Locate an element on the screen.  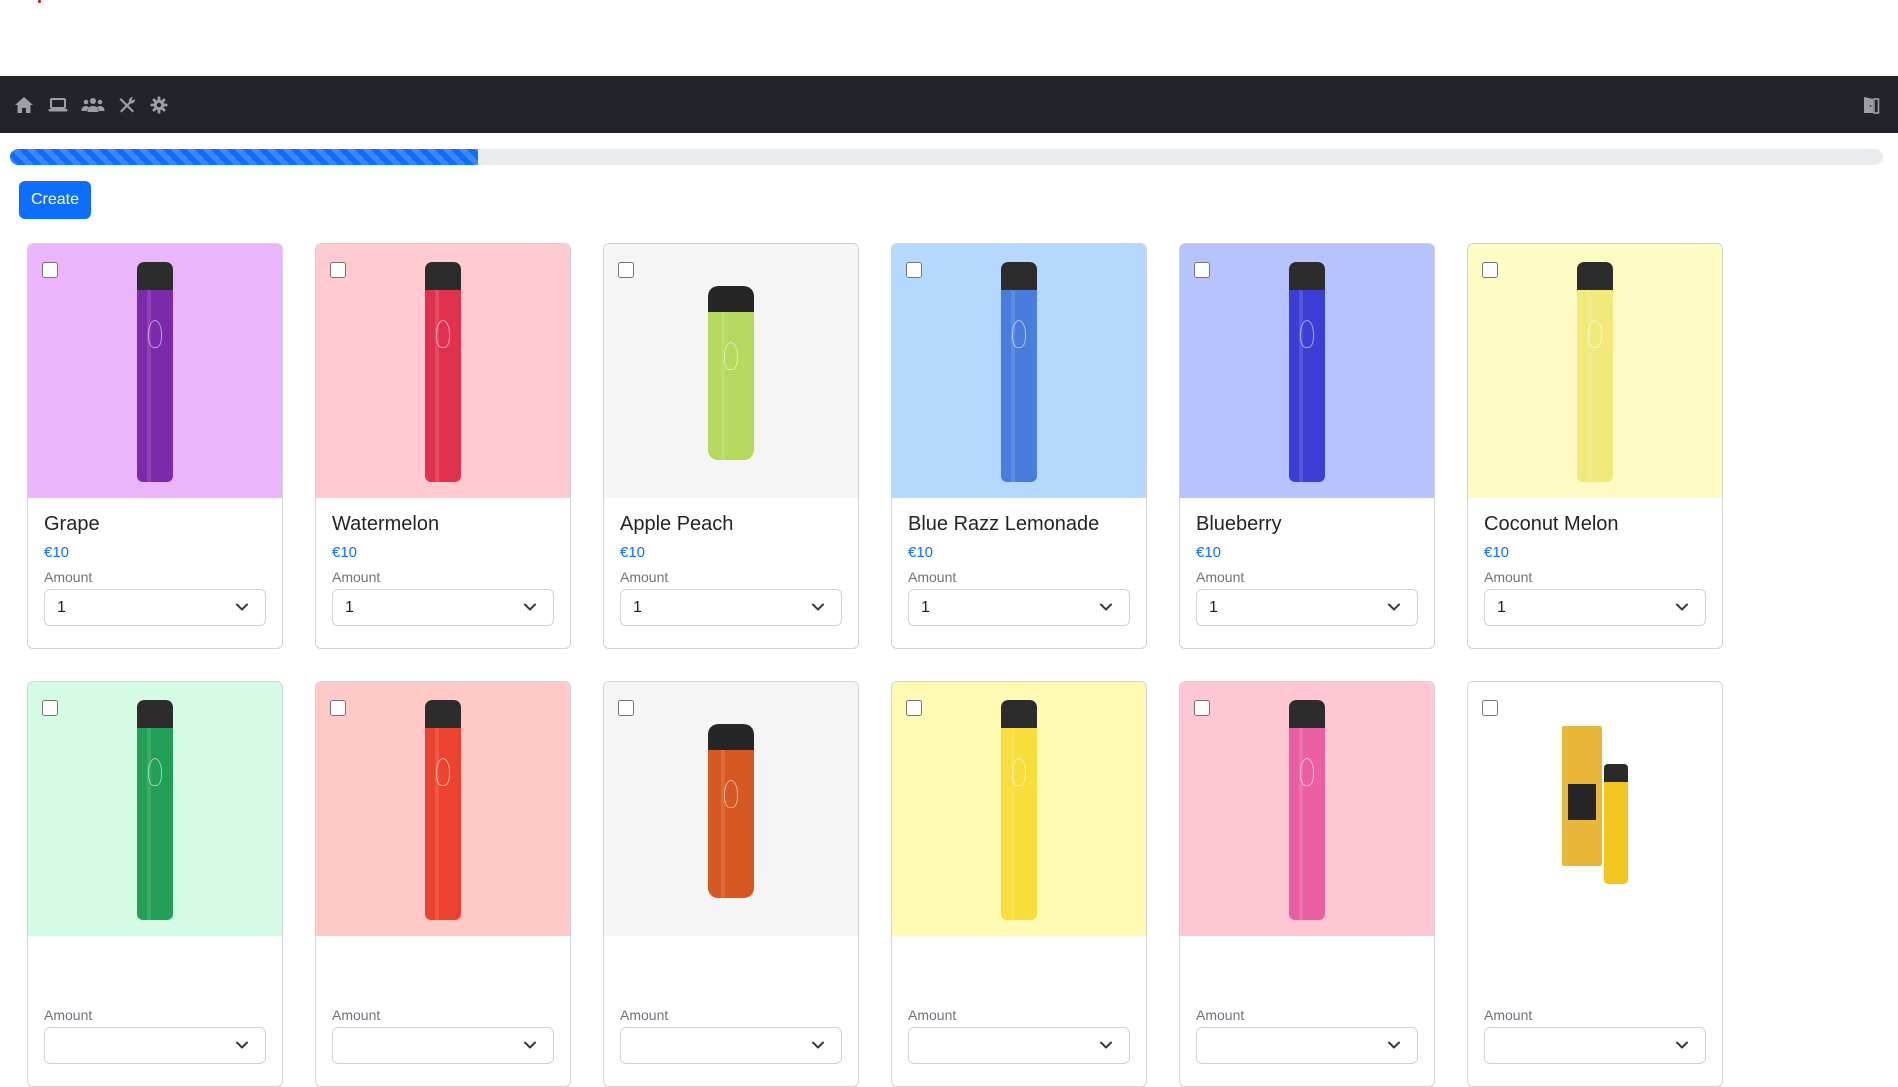
users-icon is located at coordinates (93, 105).